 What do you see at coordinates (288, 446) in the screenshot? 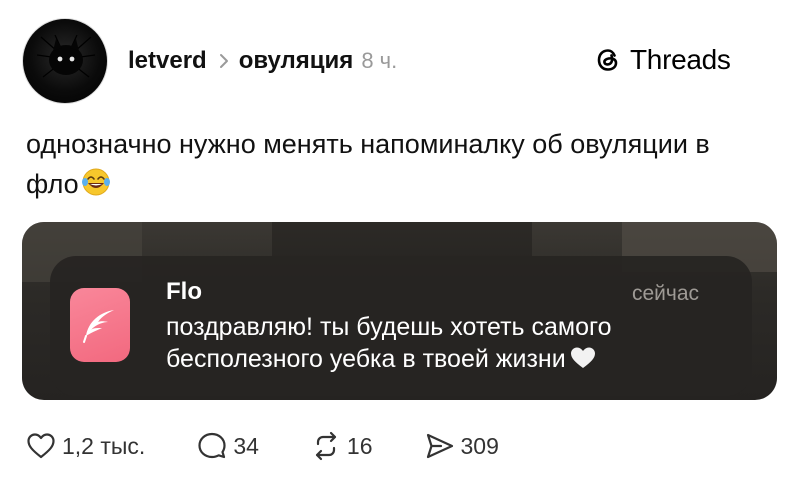
I see `action-bar: 1,2 тыс. 34 16 309` at bounding box center [288, 446].